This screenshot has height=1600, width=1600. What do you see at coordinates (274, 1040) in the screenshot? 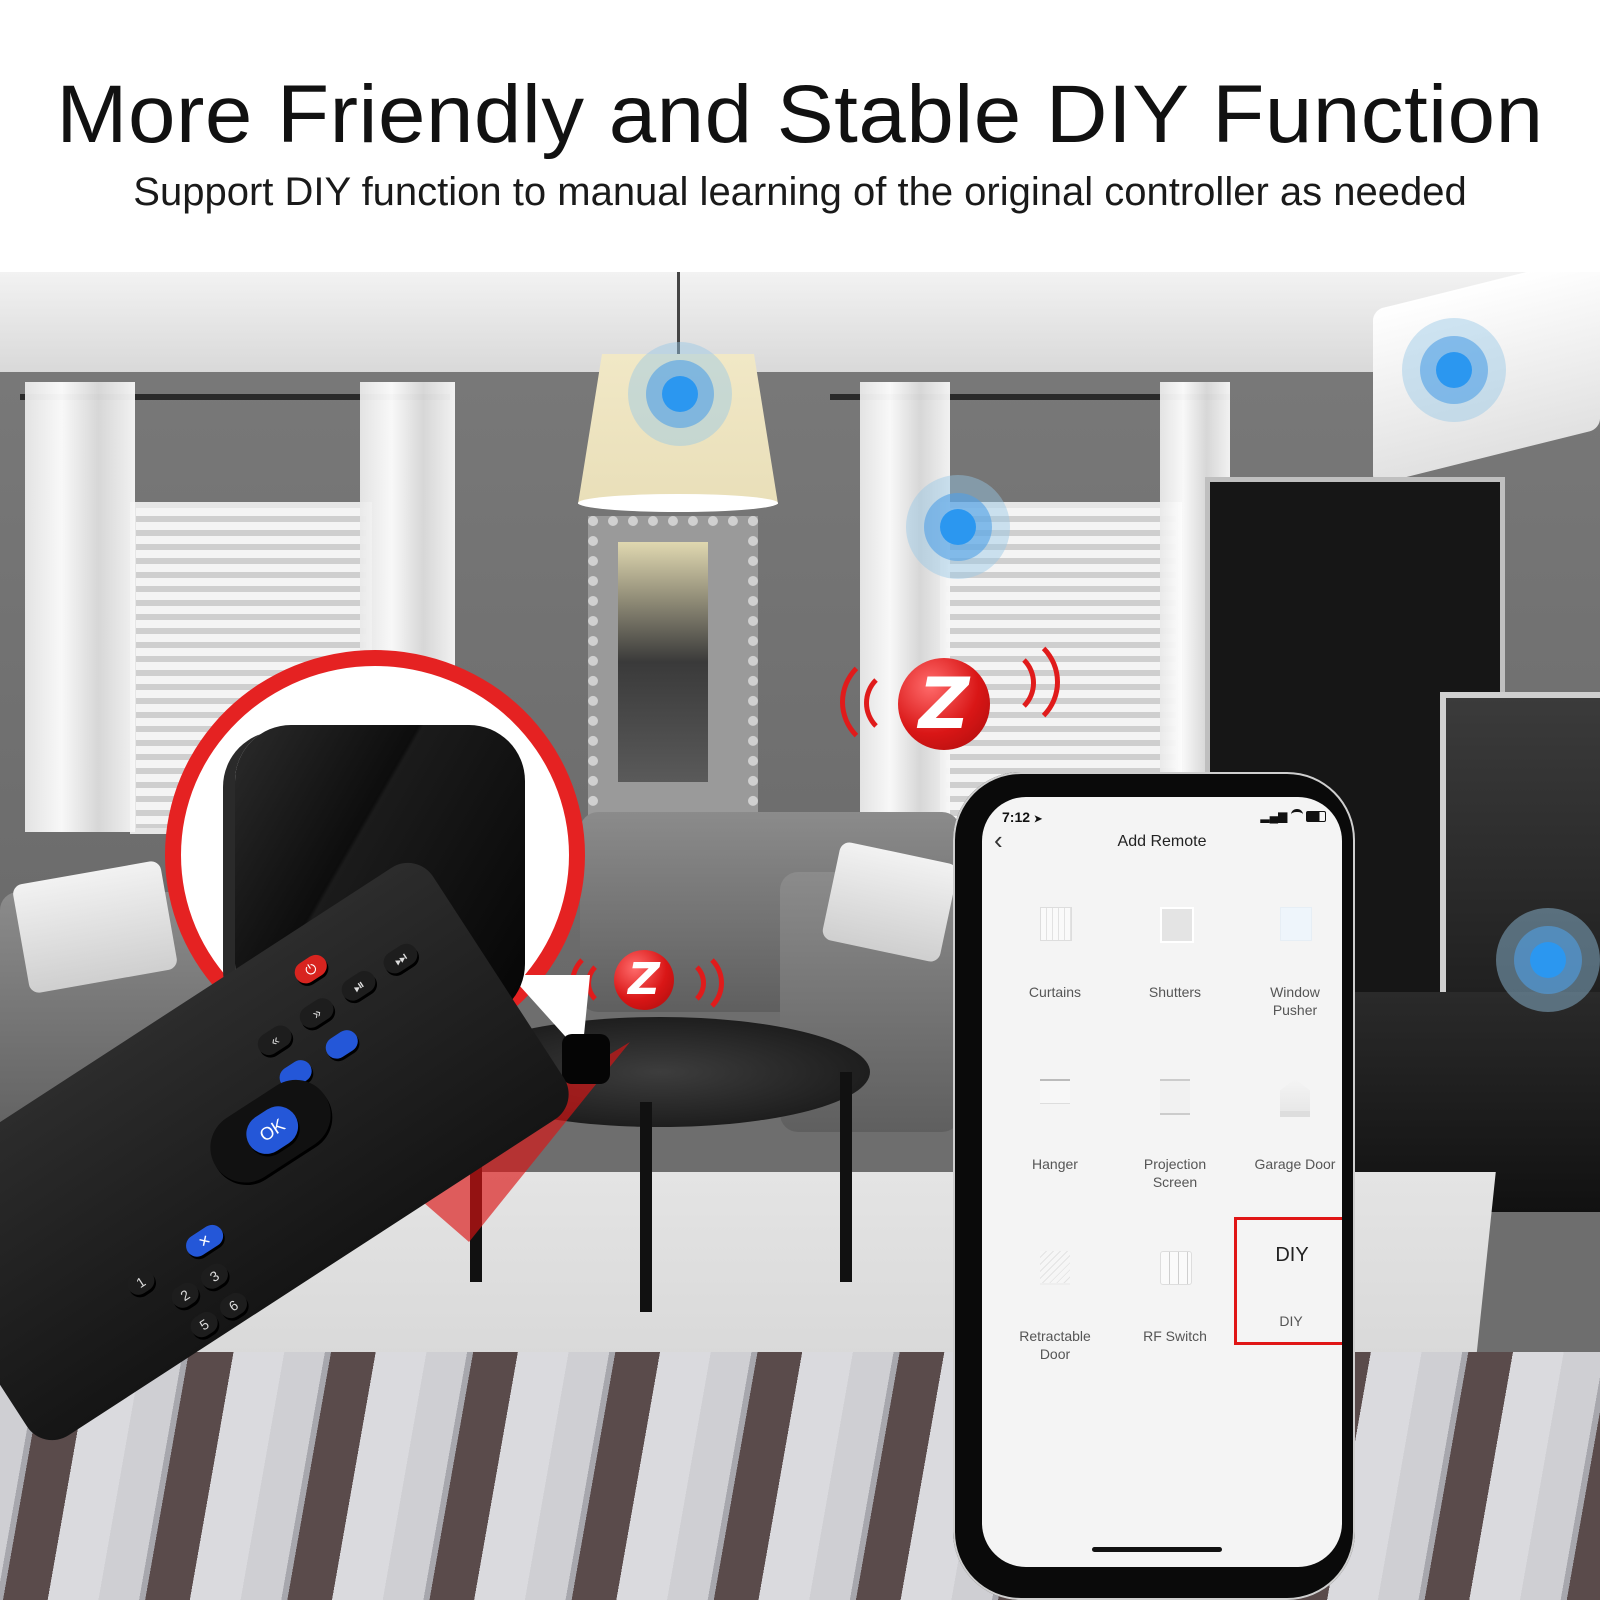
I see `rewind-button: «` at bounding box center [274, 1040].